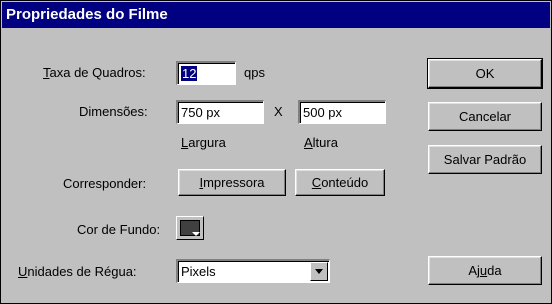  I want to click on frame-rate-label: Taxa de Quadros:, so click(94, 72).